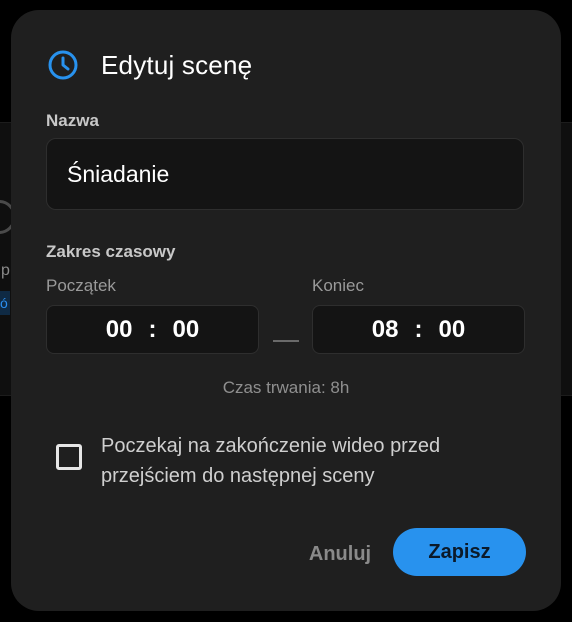 The image size is (572, 622). I want to click on start-time-picker: 00, so click(152, 329).